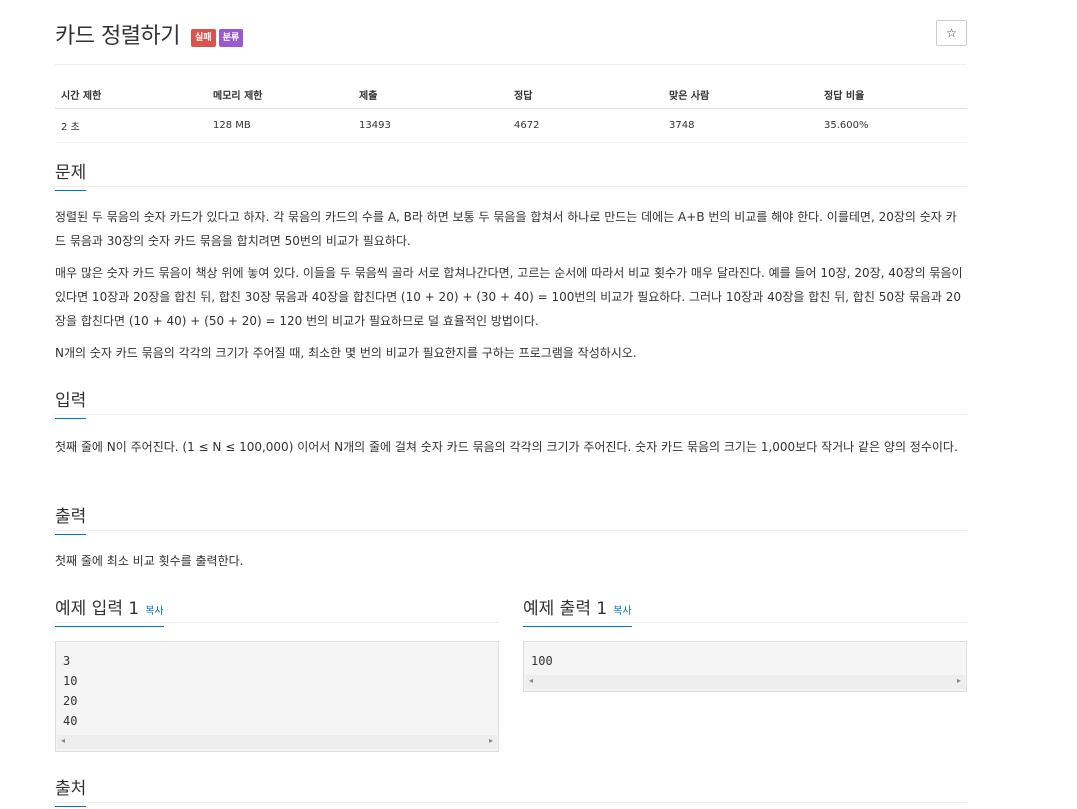 The height and width of the screenshot is (809, 1077). I want to click on input-heading-row: 입력, so click(511, 401).